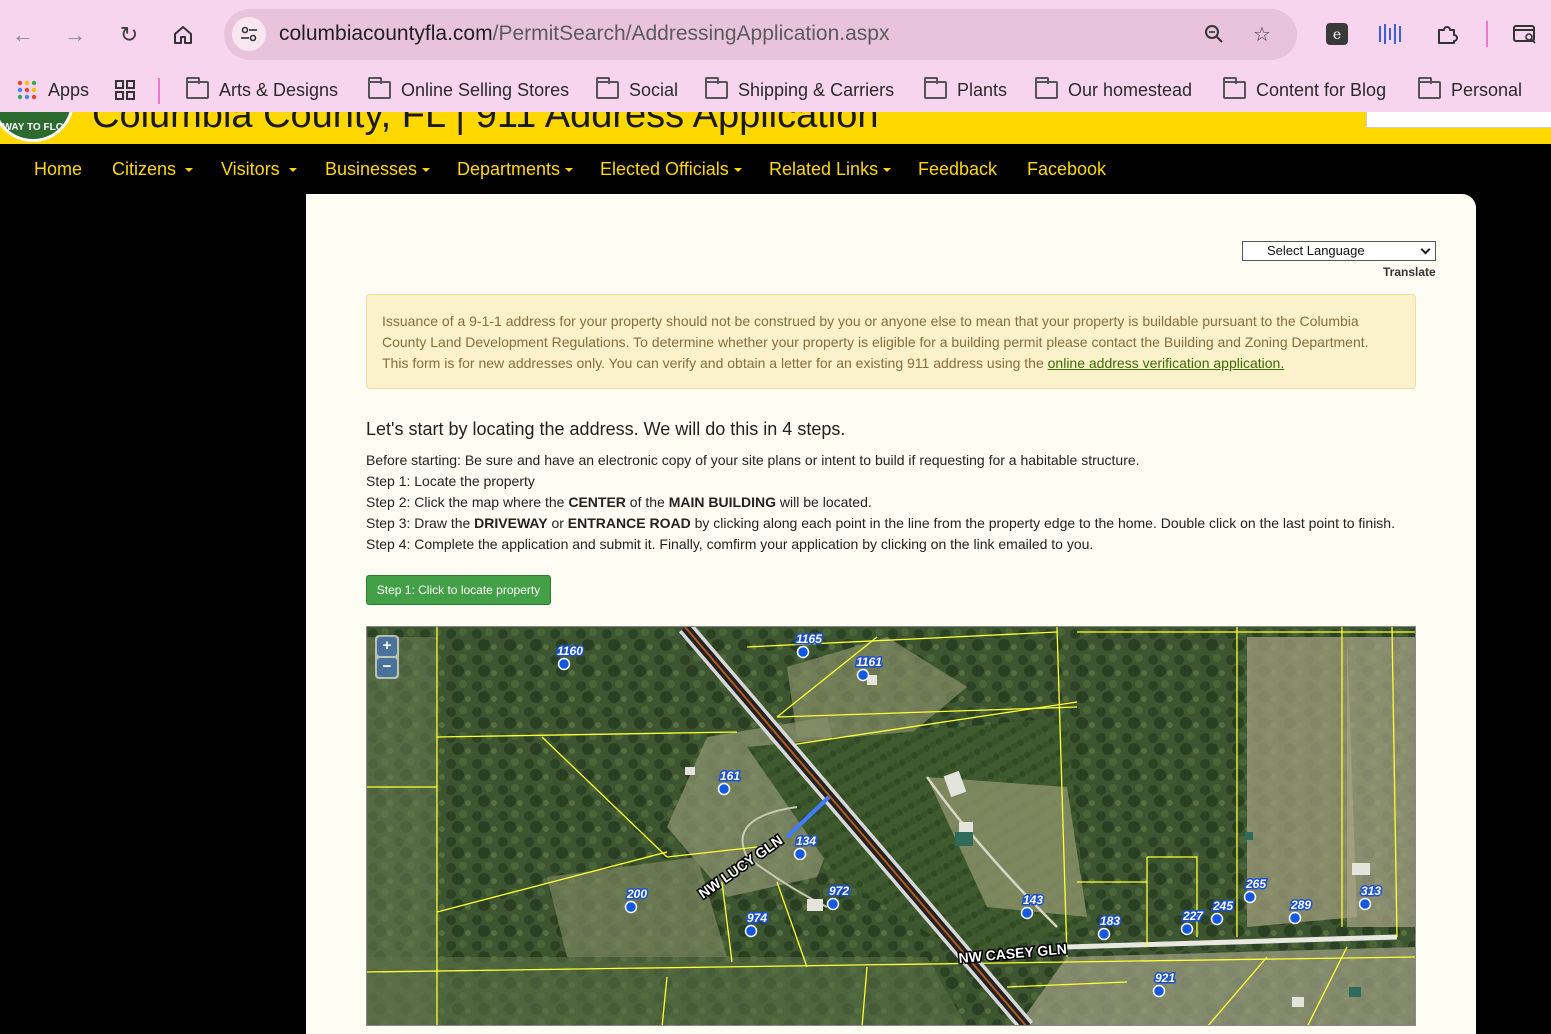 The width and height of the screenshot is (1551, 1034). I want to click on bookmark-label: Content for Blog, so click(1321, 89).